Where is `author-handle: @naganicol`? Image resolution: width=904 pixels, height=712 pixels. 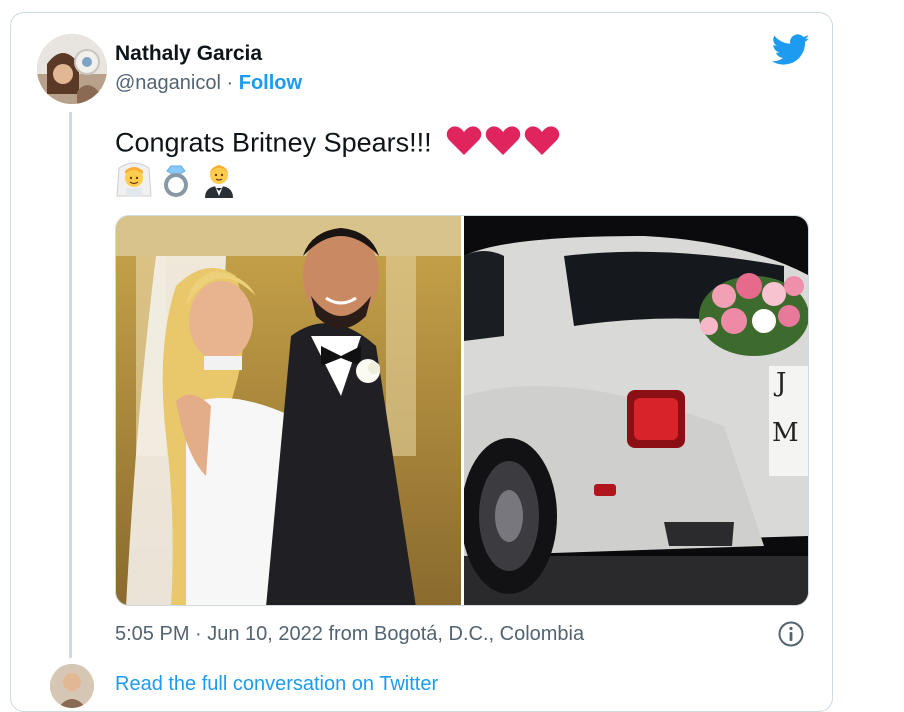
author-handle: @naganicol is located at coordinates (168, 83).